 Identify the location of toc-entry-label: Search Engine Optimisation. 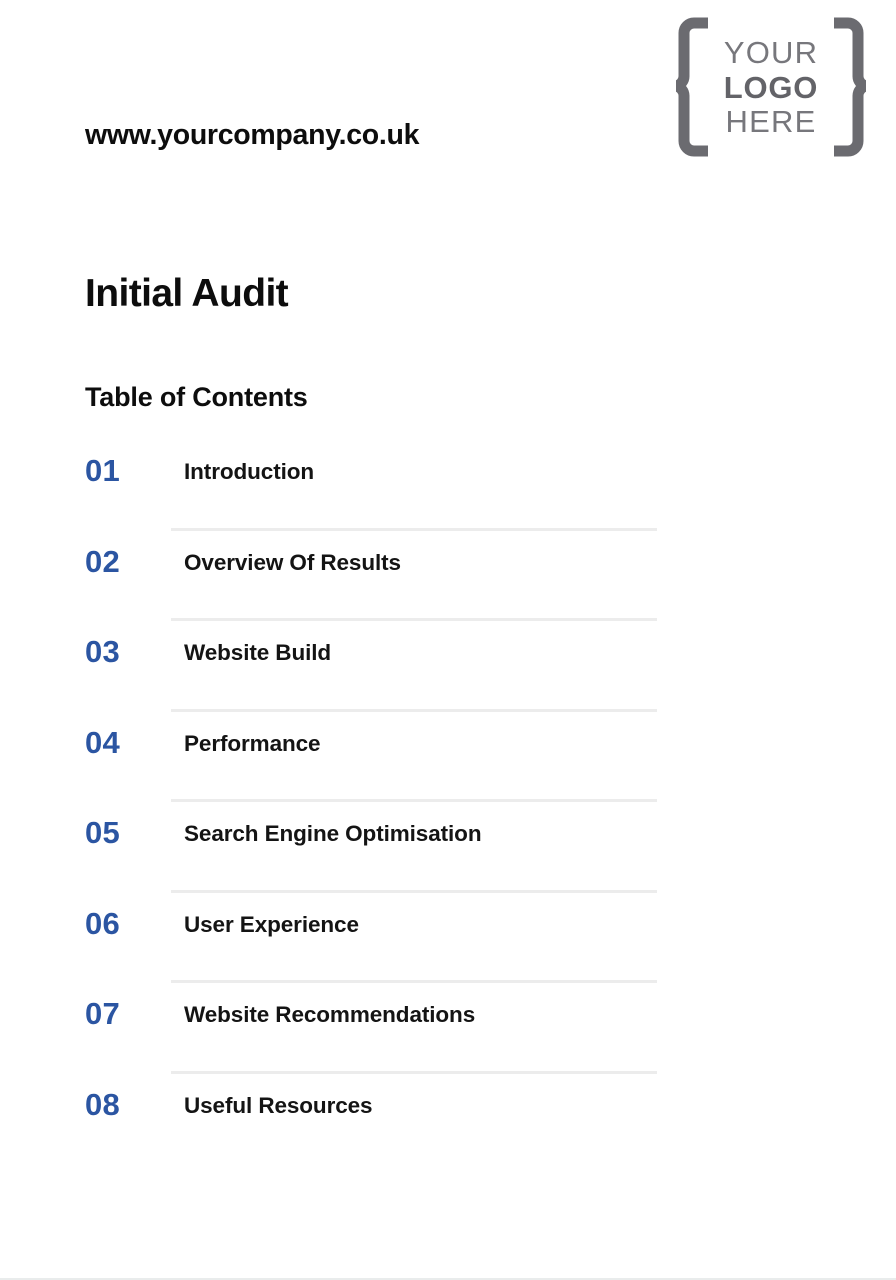
(333, 833).